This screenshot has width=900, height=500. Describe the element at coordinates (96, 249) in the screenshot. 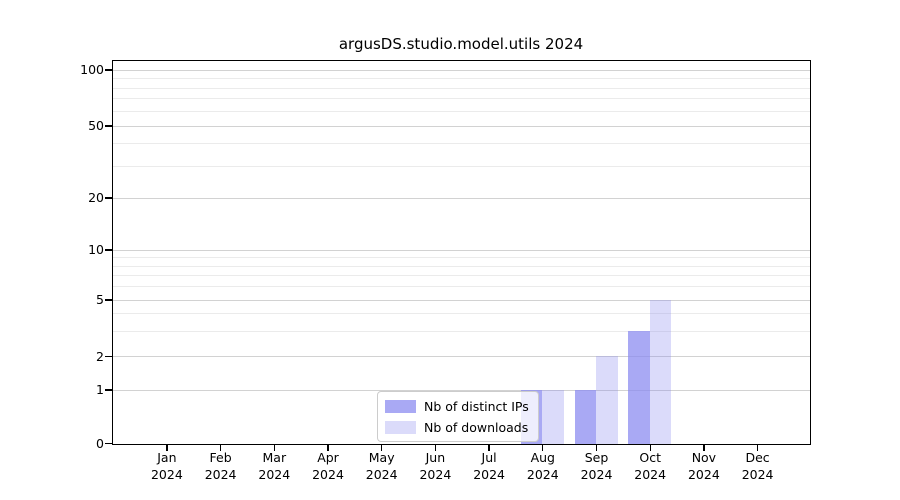

I see `y-tick-label: 10` at that location.